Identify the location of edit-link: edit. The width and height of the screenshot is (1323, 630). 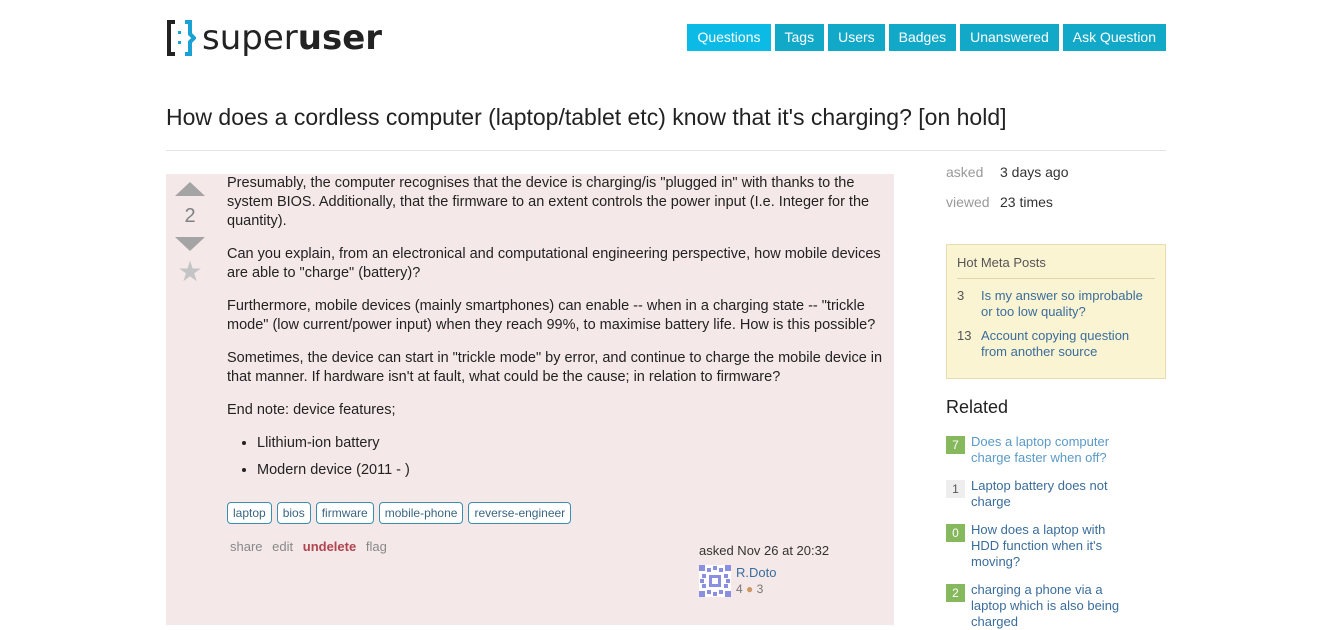
(282, 546).